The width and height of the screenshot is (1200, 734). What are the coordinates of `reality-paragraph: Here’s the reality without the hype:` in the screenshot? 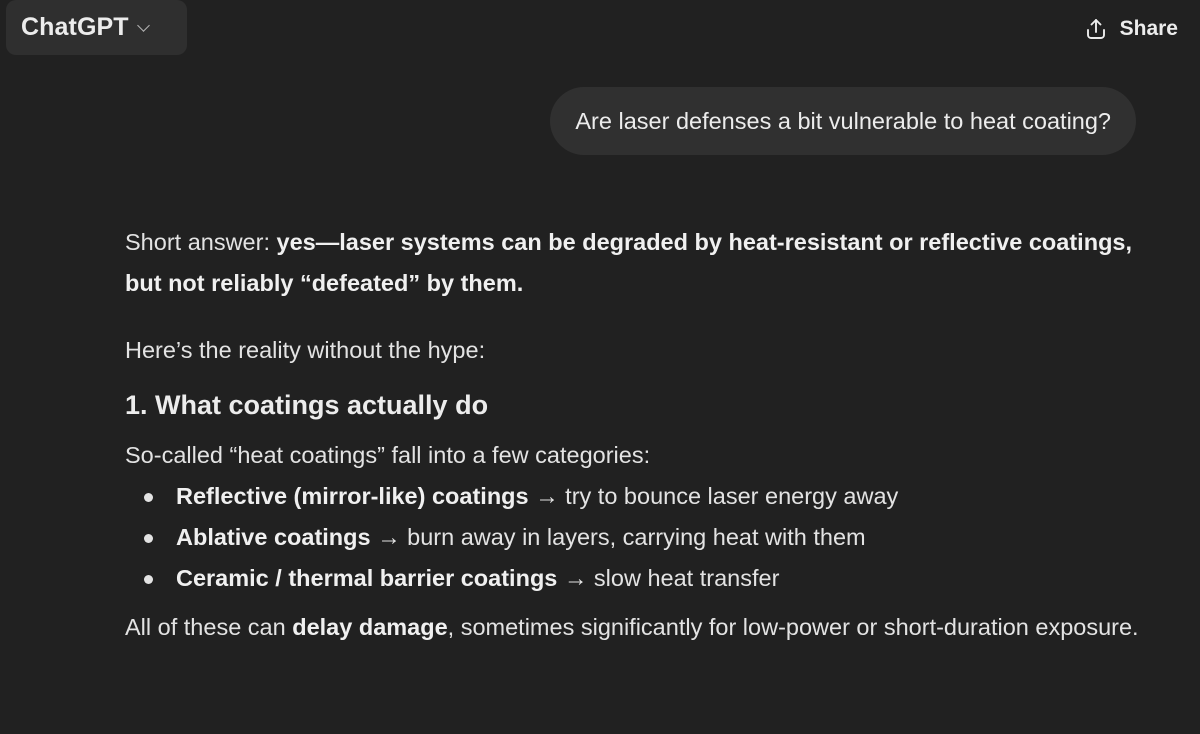 It's located at (305, 350).